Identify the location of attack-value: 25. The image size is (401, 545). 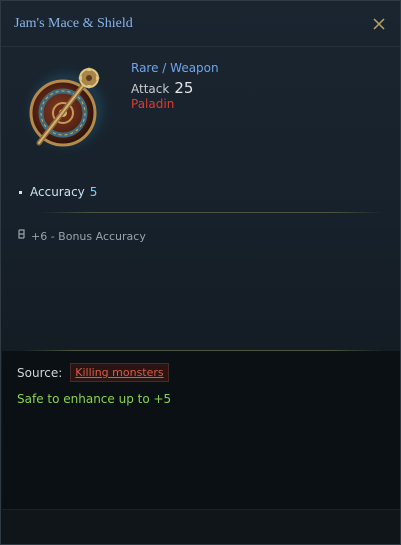
(184, 88).